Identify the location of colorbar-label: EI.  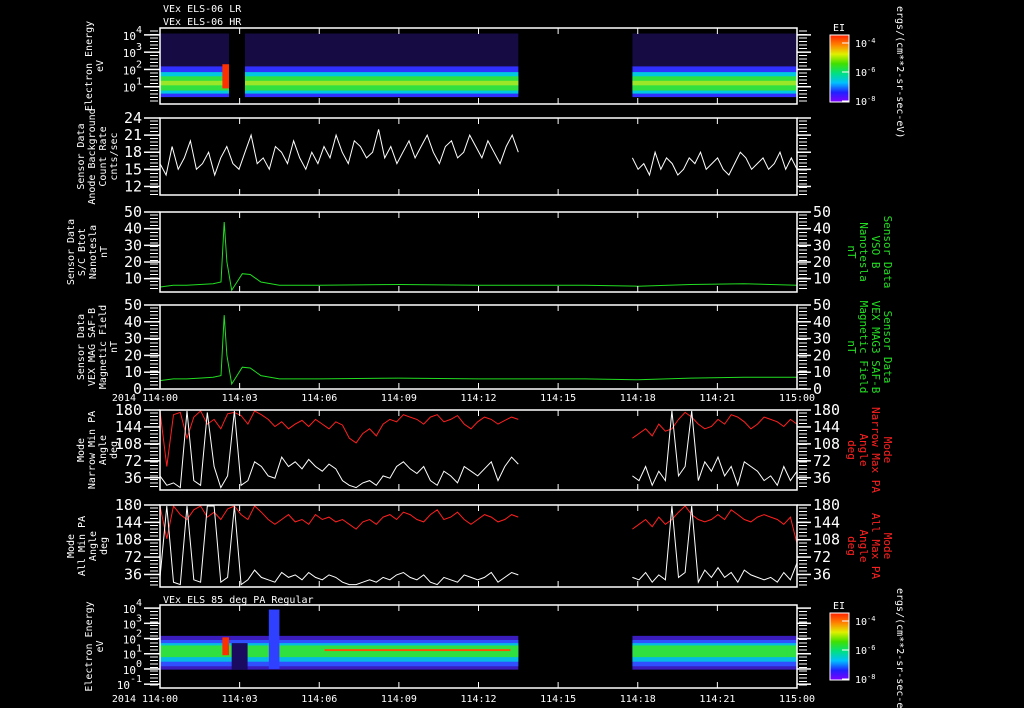
(839, 28).